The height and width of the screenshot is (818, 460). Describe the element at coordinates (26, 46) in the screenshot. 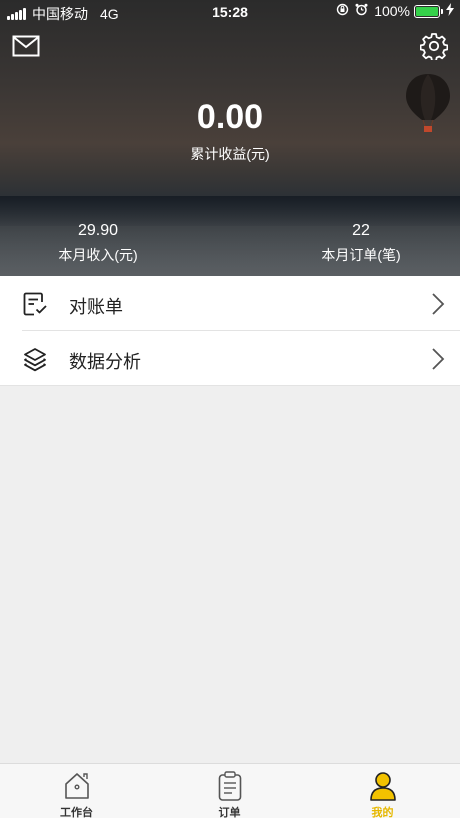

I see `mail-icon` at that location.